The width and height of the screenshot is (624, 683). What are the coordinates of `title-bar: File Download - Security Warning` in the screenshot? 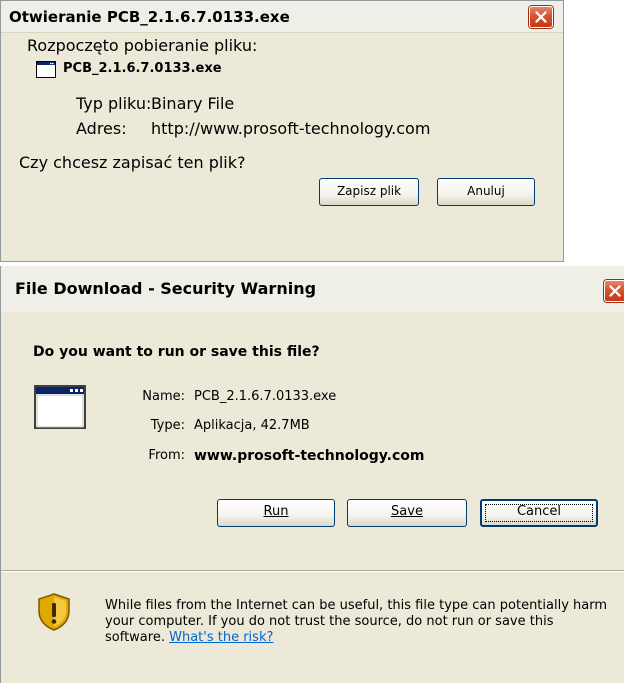 It's located at (312, 289).